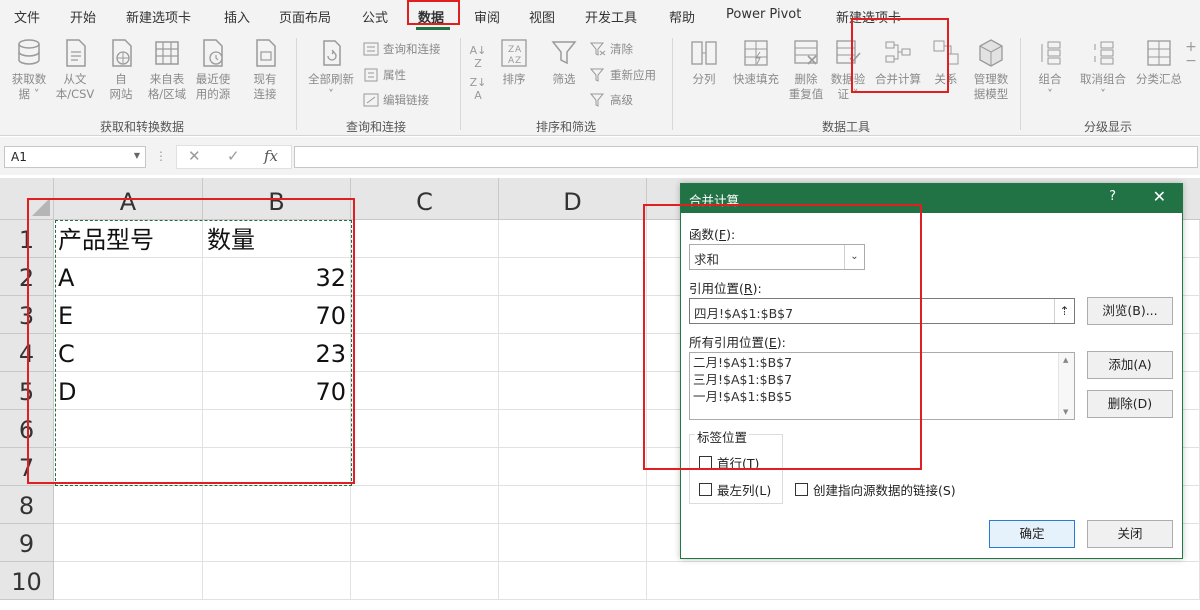 This screenshot has height=610, width=1200. Describe the element at coordinates (128, 467) in the screenshot. I see `cell-a7` at that location.